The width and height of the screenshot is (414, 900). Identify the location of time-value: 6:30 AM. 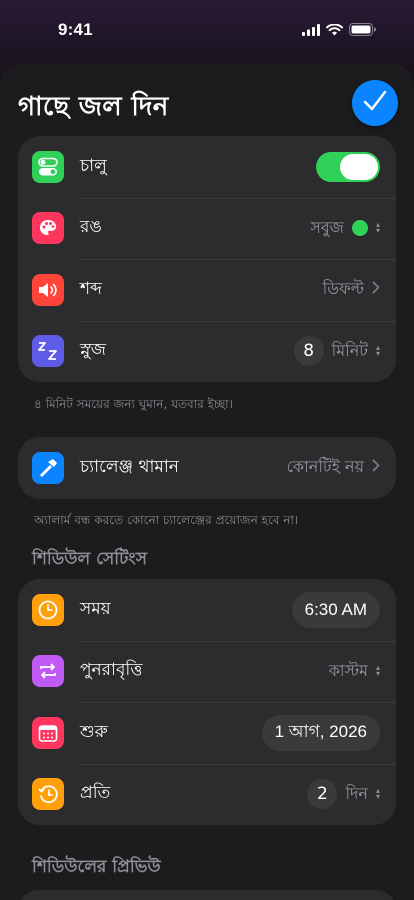
(335, 609).